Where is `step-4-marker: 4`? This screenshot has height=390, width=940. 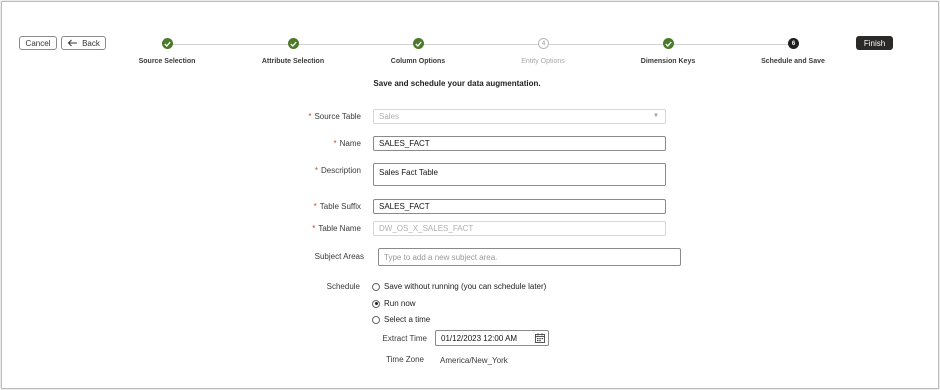
step-4-marker: 4 is located at coordinates (543, 43).